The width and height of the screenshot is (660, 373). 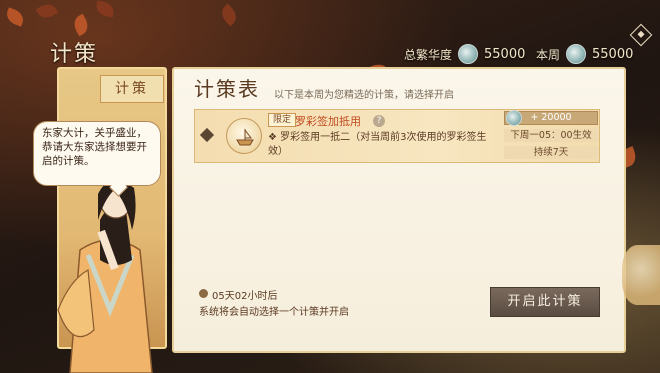 What do you see at coordinates (203, 293) in the screenshot?
I see `clock-icon` at bounding box center [203, 293].